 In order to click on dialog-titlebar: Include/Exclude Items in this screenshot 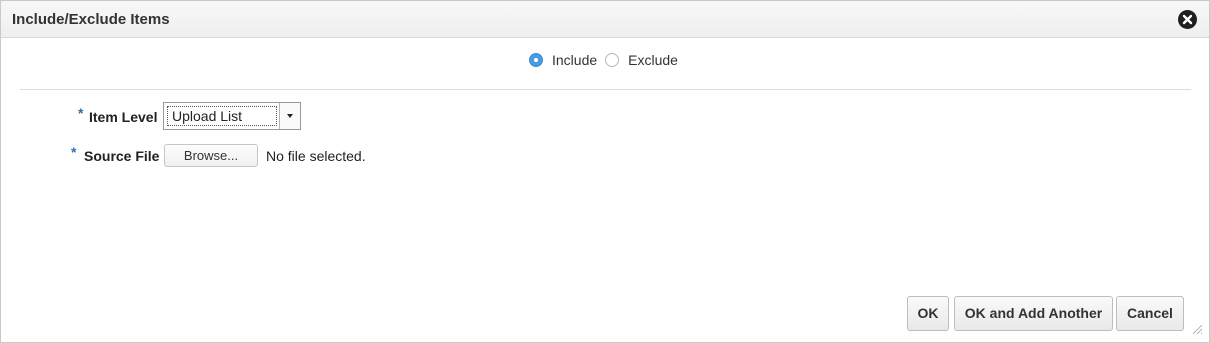, I will do `click(605, 19)`.